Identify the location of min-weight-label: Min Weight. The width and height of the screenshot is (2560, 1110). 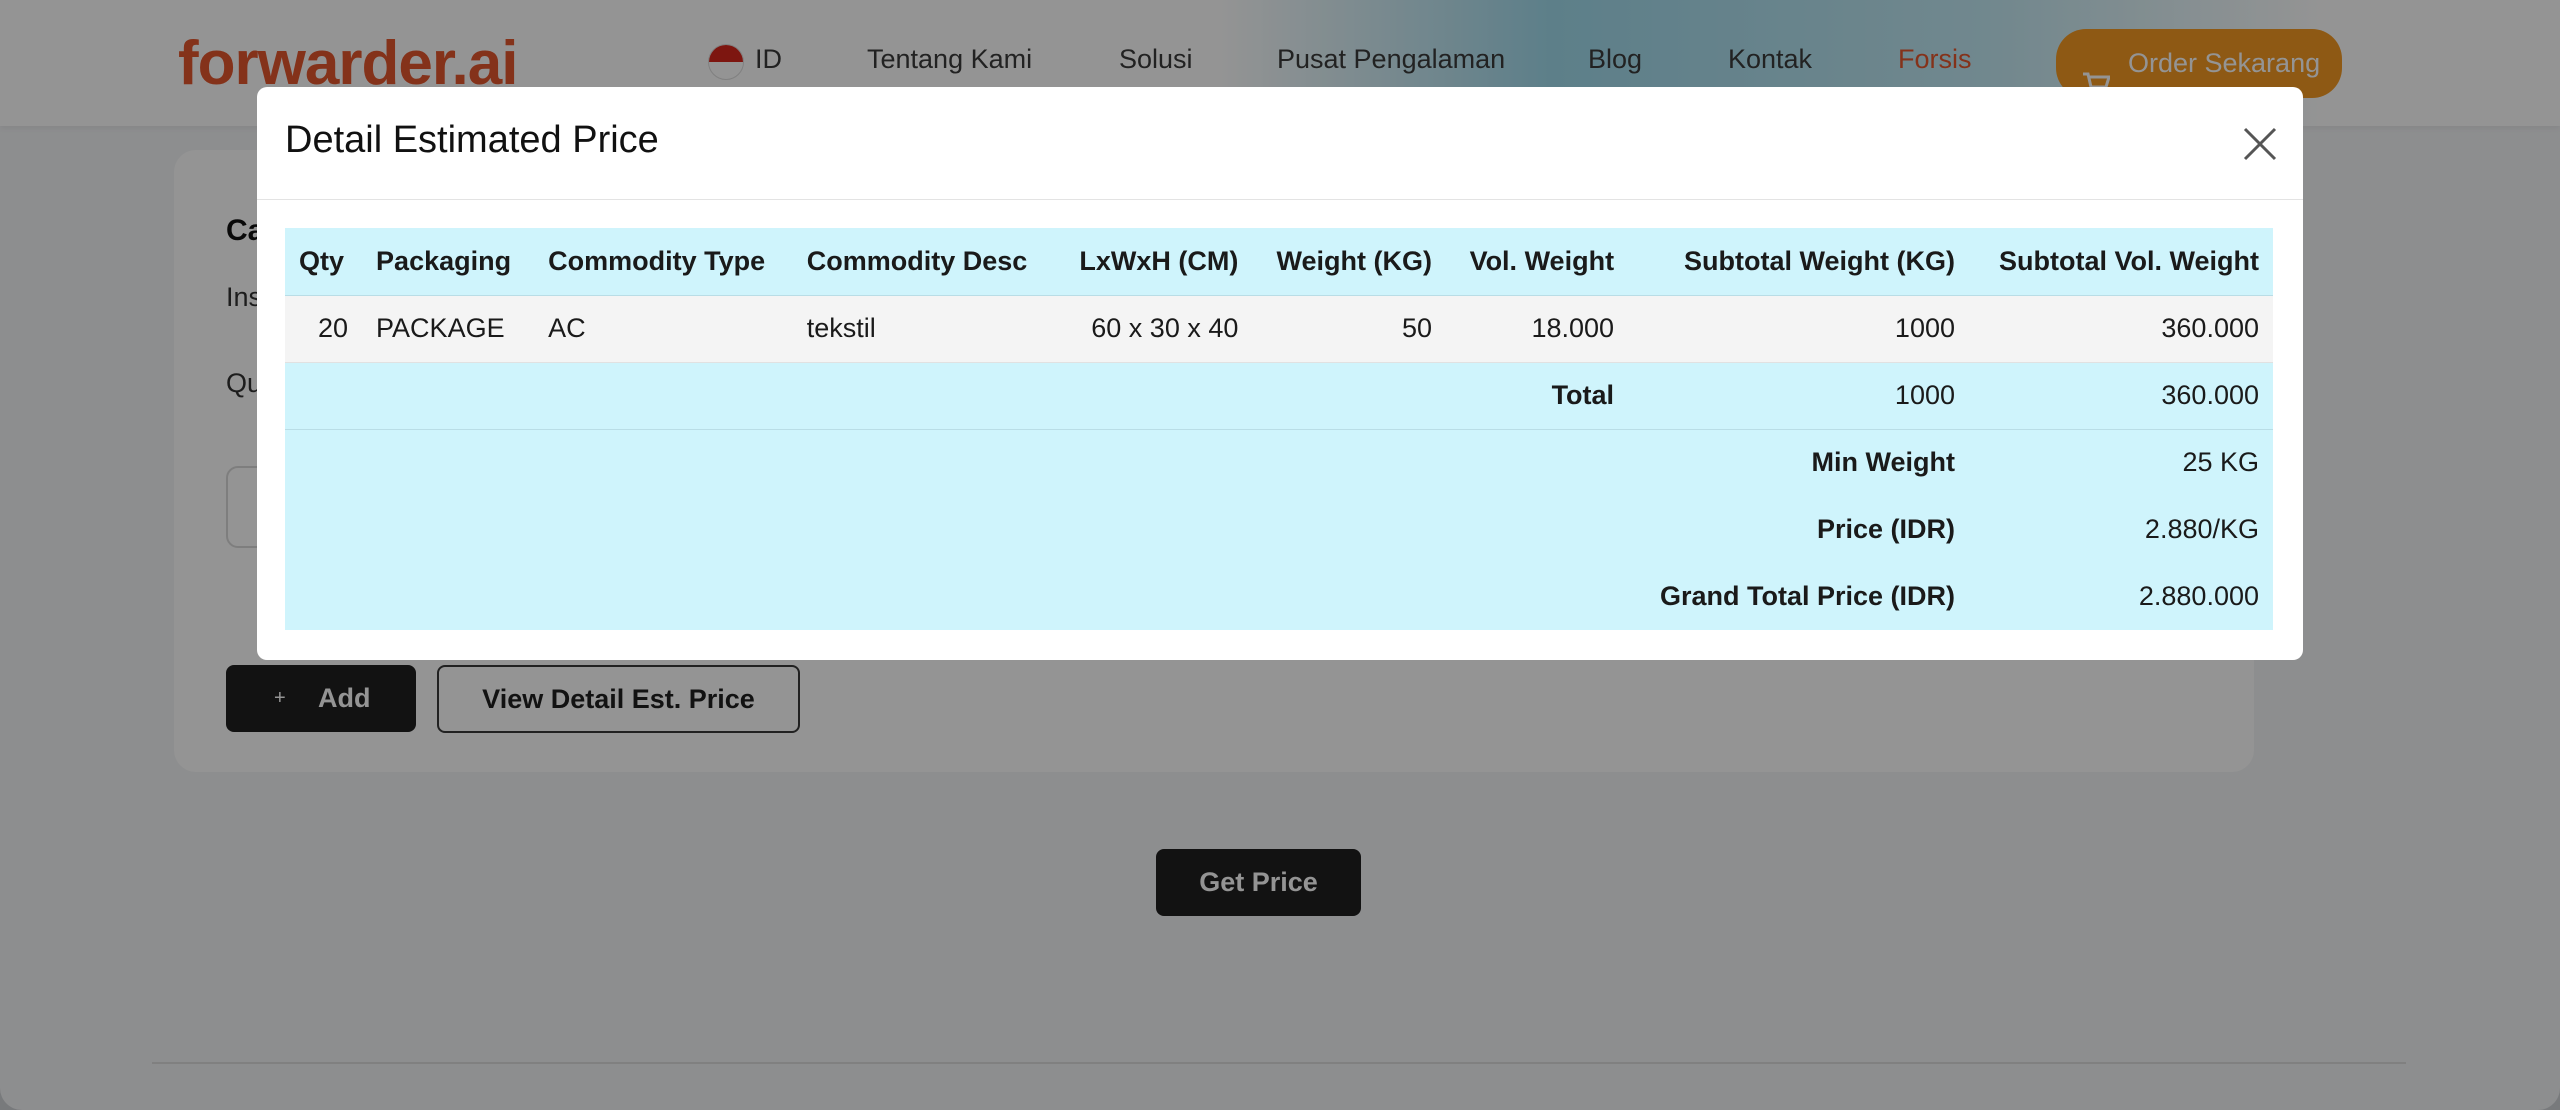
(1883, 462).